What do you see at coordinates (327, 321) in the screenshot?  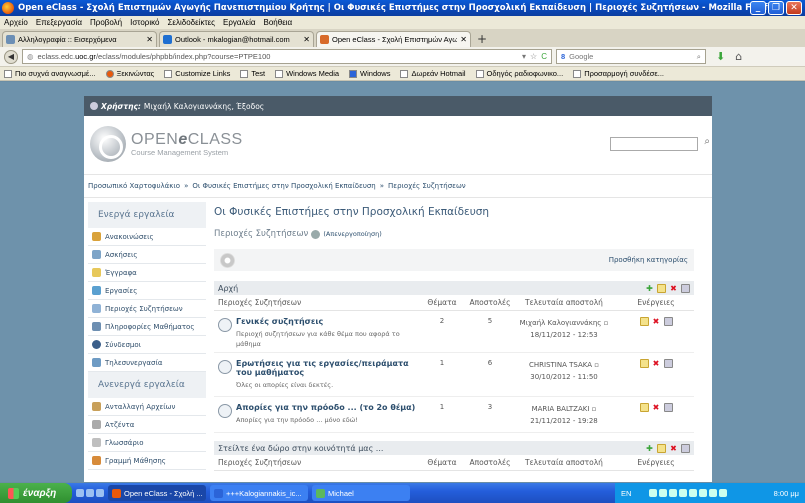 I see `forum-title-link: Γενικές συζητήσεις` at bounding box center [327, 321].